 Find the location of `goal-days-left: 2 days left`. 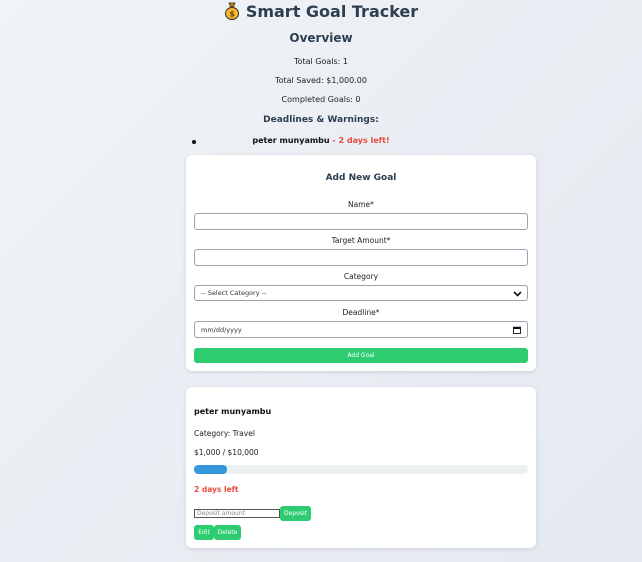

goal-days-left: 2 days left is located at coordinates (216, 489).